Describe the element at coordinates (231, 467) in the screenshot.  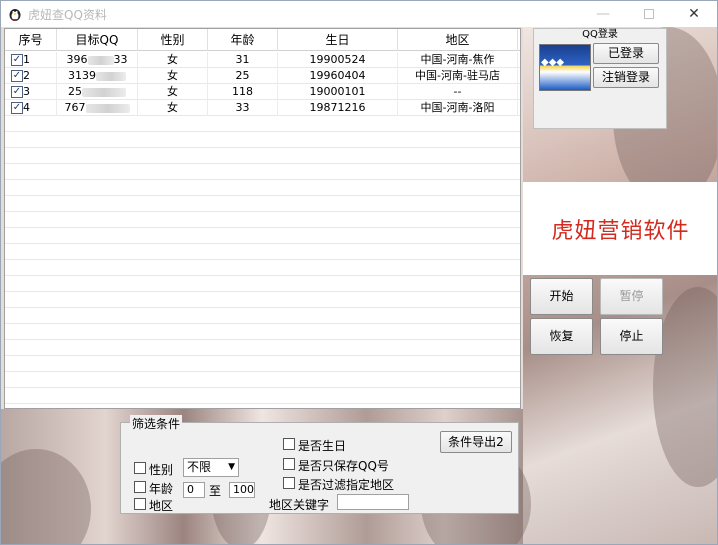
I see `chevron-down-icon: ▼` at that location.